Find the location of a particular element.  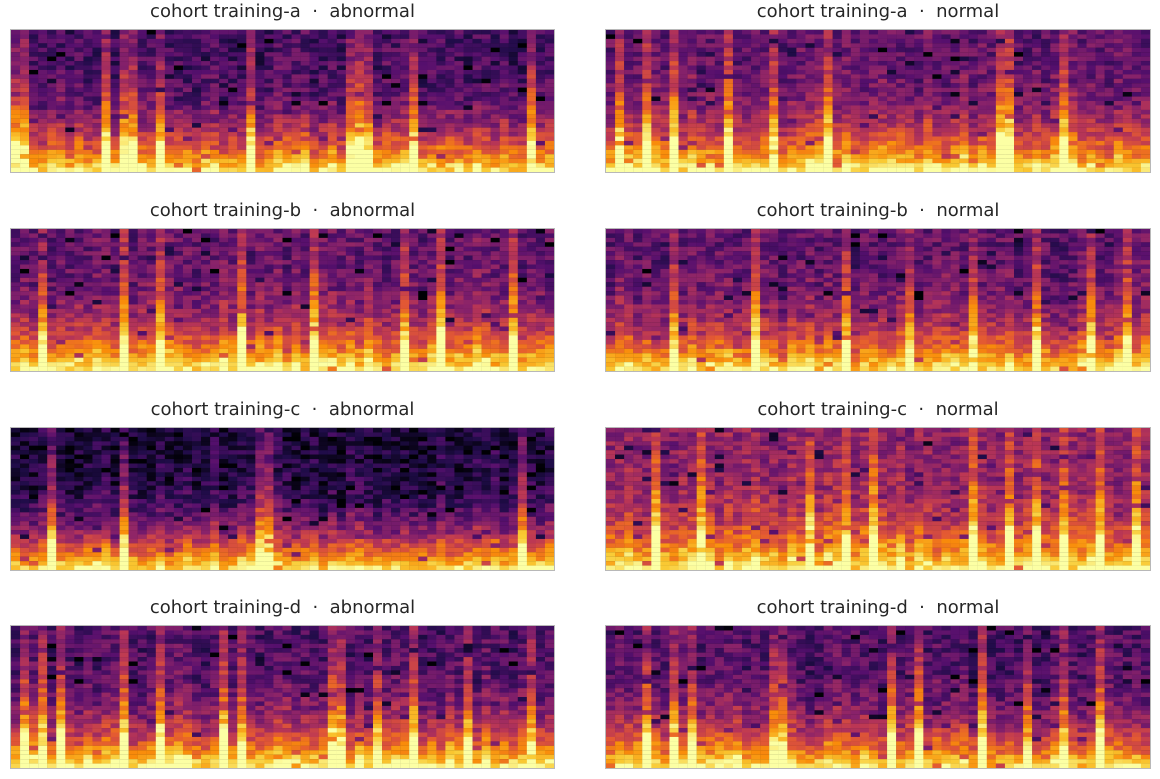

spectrogram-panel-training-d-abnormal: cohort training-d · abnormal is located at coordinates (282, 683).